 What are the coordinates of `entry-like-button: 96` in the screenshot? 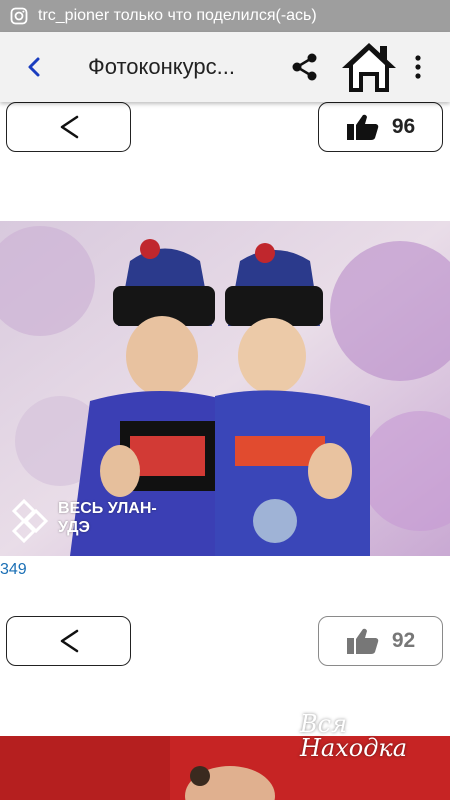 It's located at (380, 127).